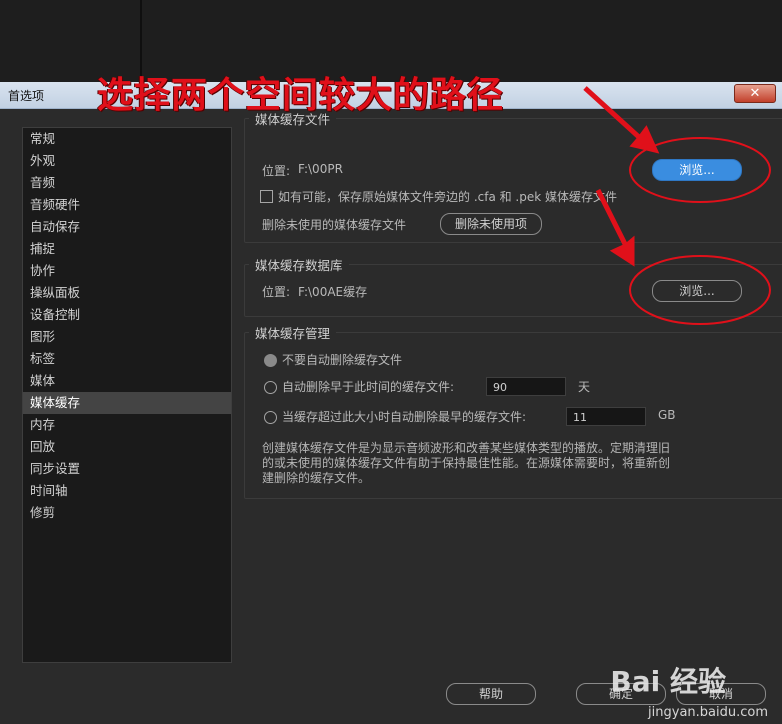  What do you see at coordinates (127, 403) in the screenshot?
I see `sidebar-item: 媒体缓存` at bounding box center [127, 403].